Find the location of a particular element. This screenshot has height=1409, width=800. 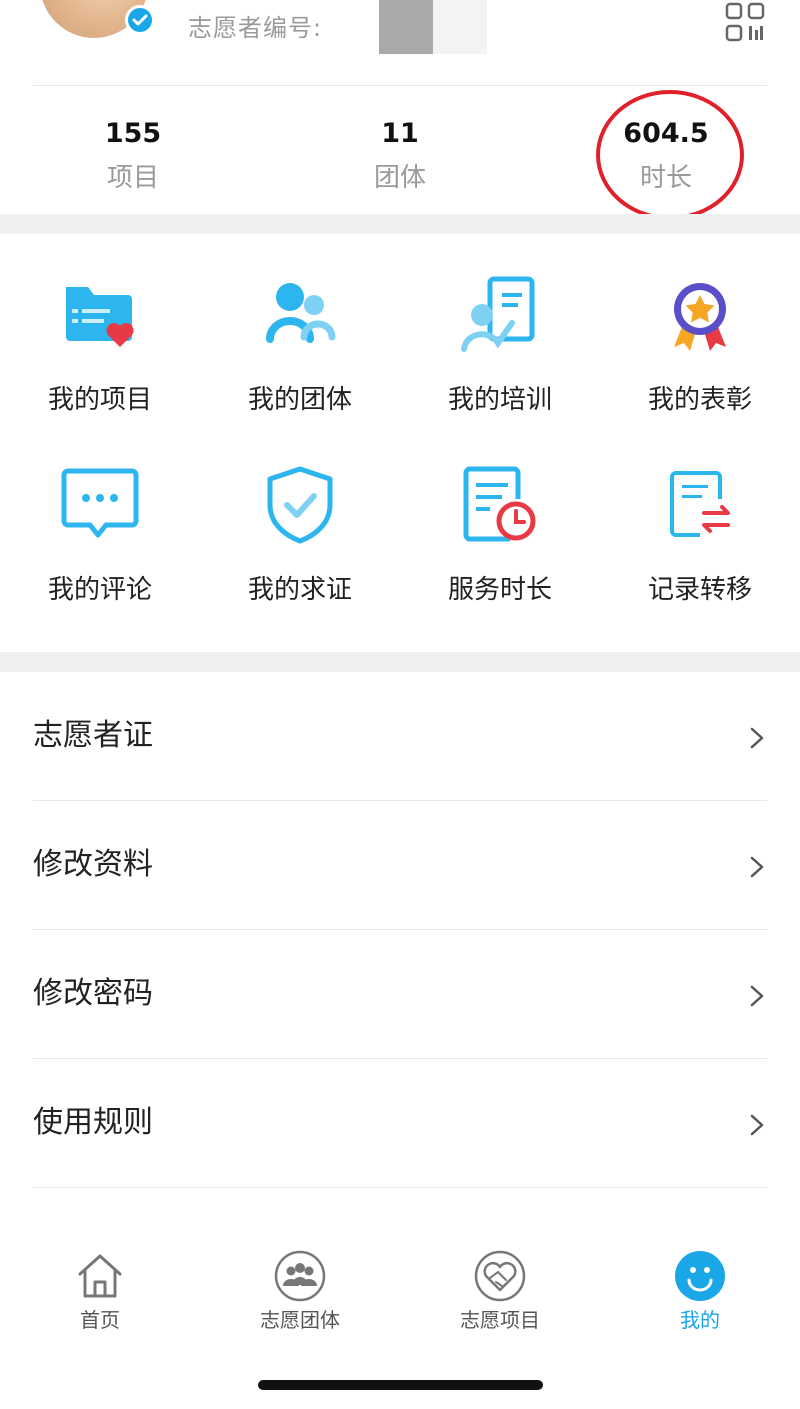

menu-volunteer-card: 志愿者证 is located at coordinates (400, 736).